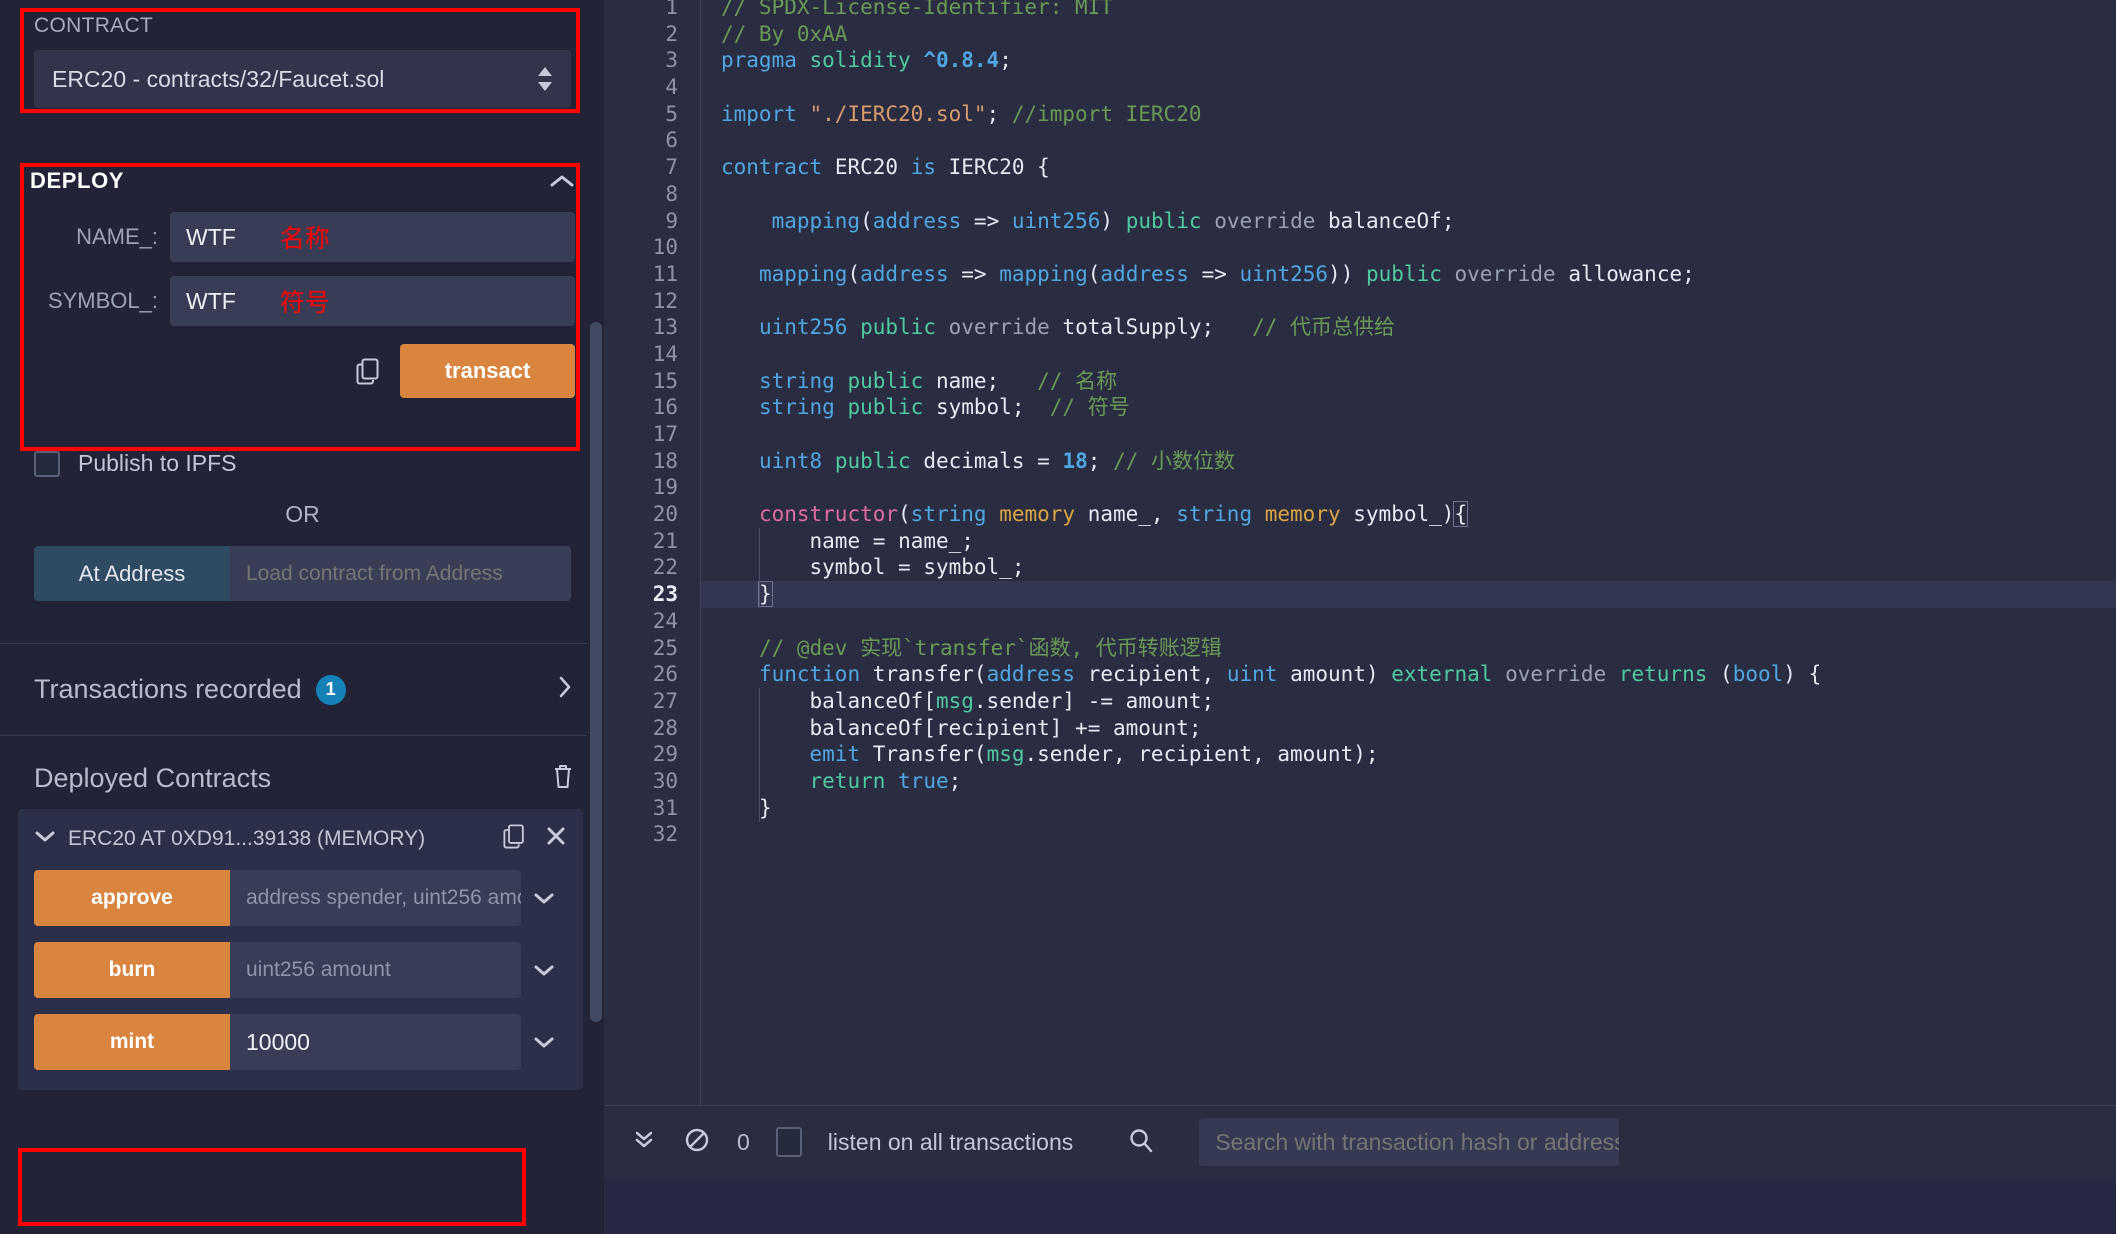 Image resolution: width=2116 pixels, height=1234 pixels. I want to click on deploy-title: DEPLOY, so click(77, 180).